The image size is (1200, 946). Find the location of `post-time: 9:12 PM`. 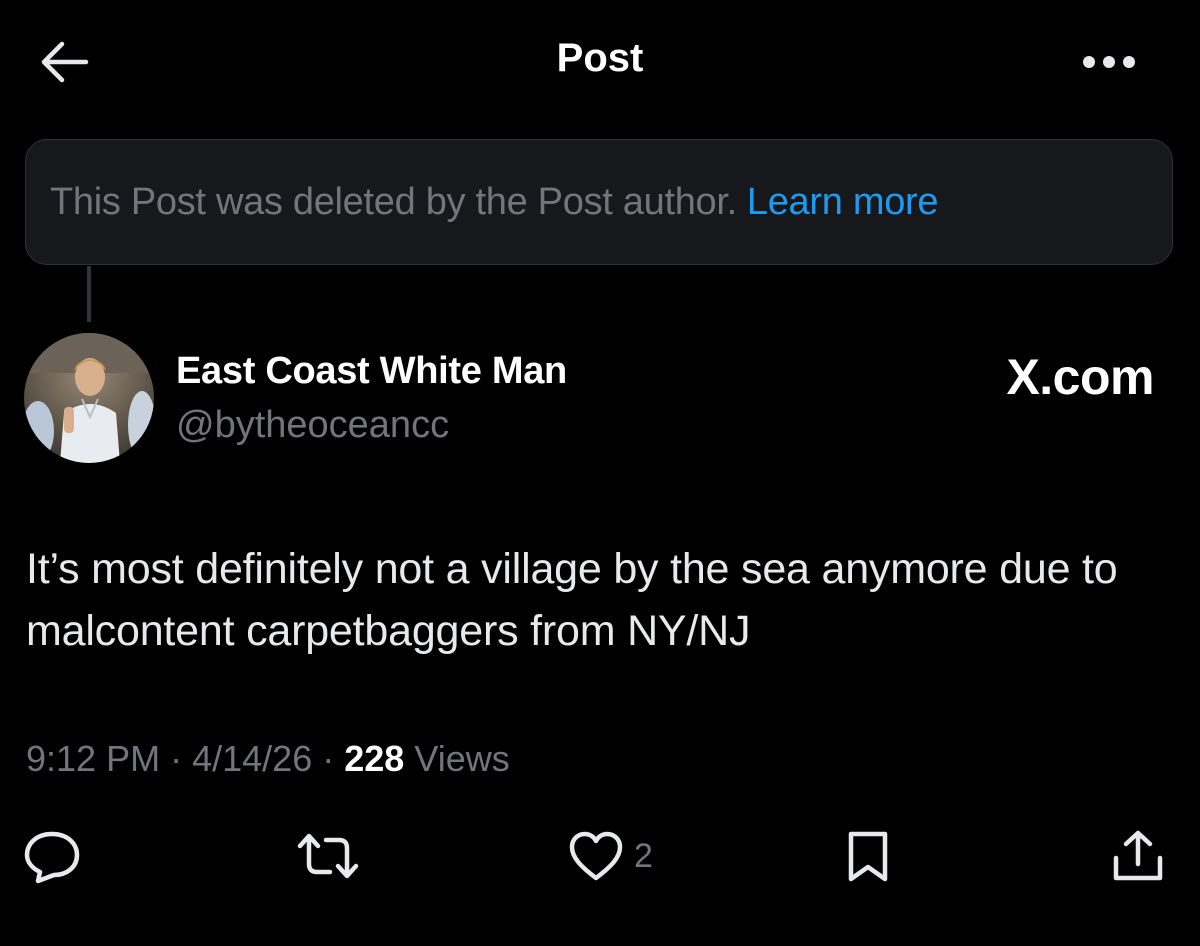

post-time: 9:12 PM is located at coordinates (93, 758).